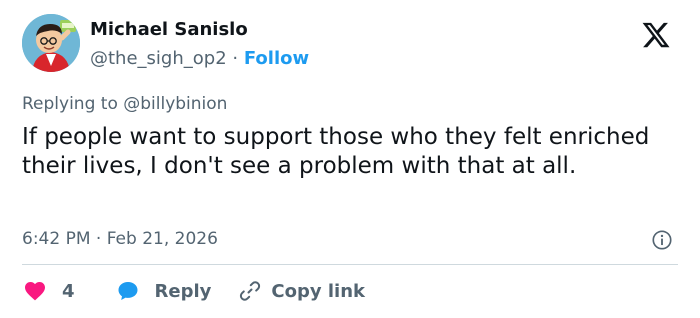 The image size is (700, 318). What do you see at coordinates (662, 240) in the screenshot?
I see `info-icon` at bounding box center [662, 240].